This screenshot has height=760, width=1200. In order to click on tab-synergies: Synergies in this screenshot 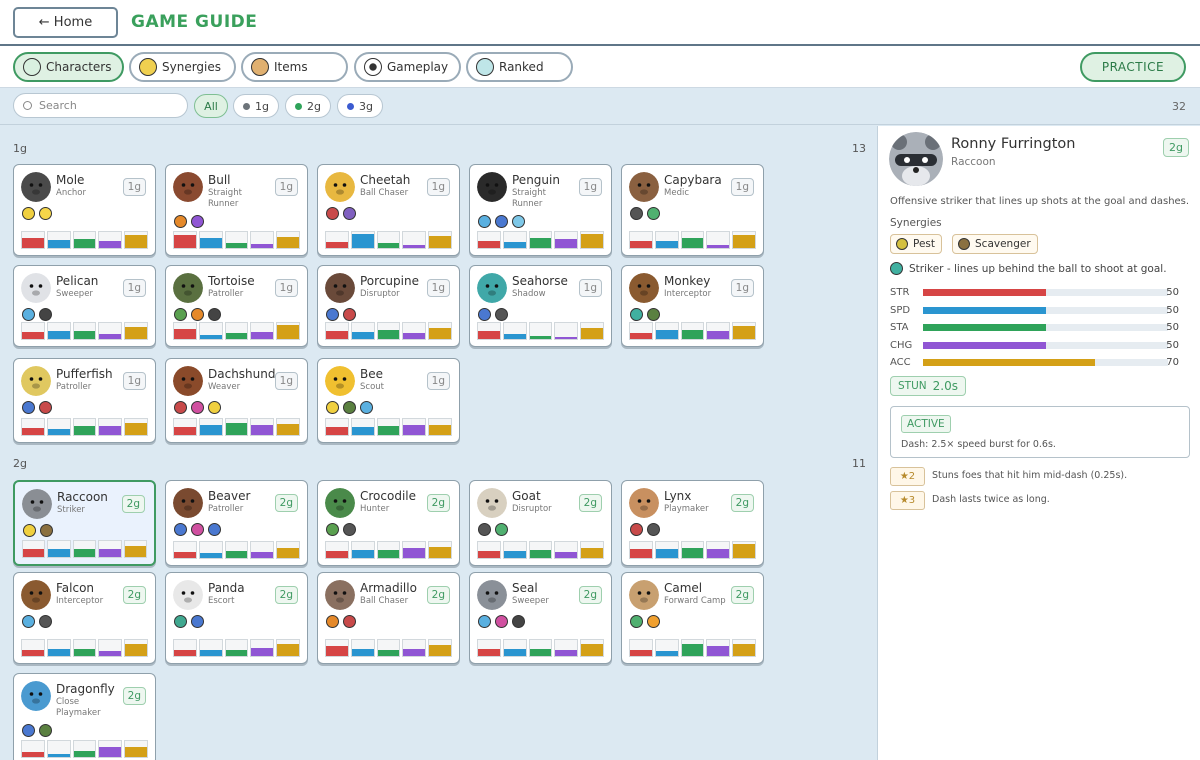, I will do `click(182, 67)`.